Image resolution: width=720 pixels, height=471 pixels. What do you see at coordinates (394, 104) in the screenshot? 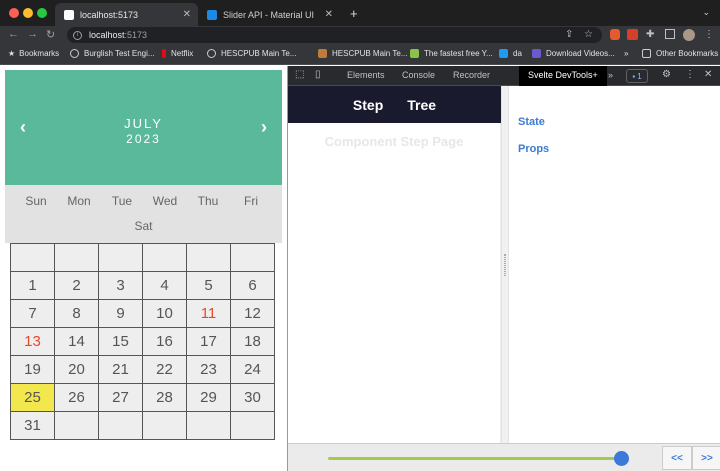
I see `step-tree-tabs: Step Tree` at bounding box center [394, 104].